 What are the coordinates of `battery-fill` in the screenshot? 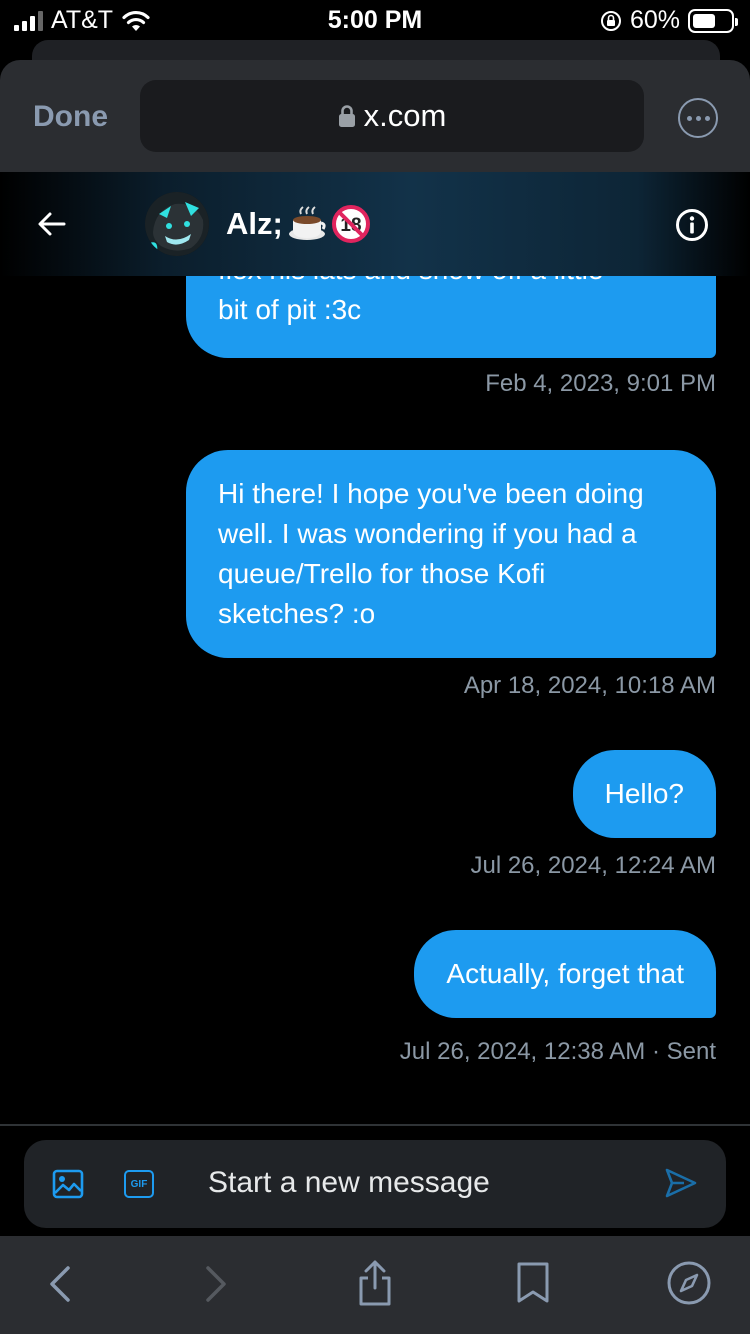 It's located at (704, 20).